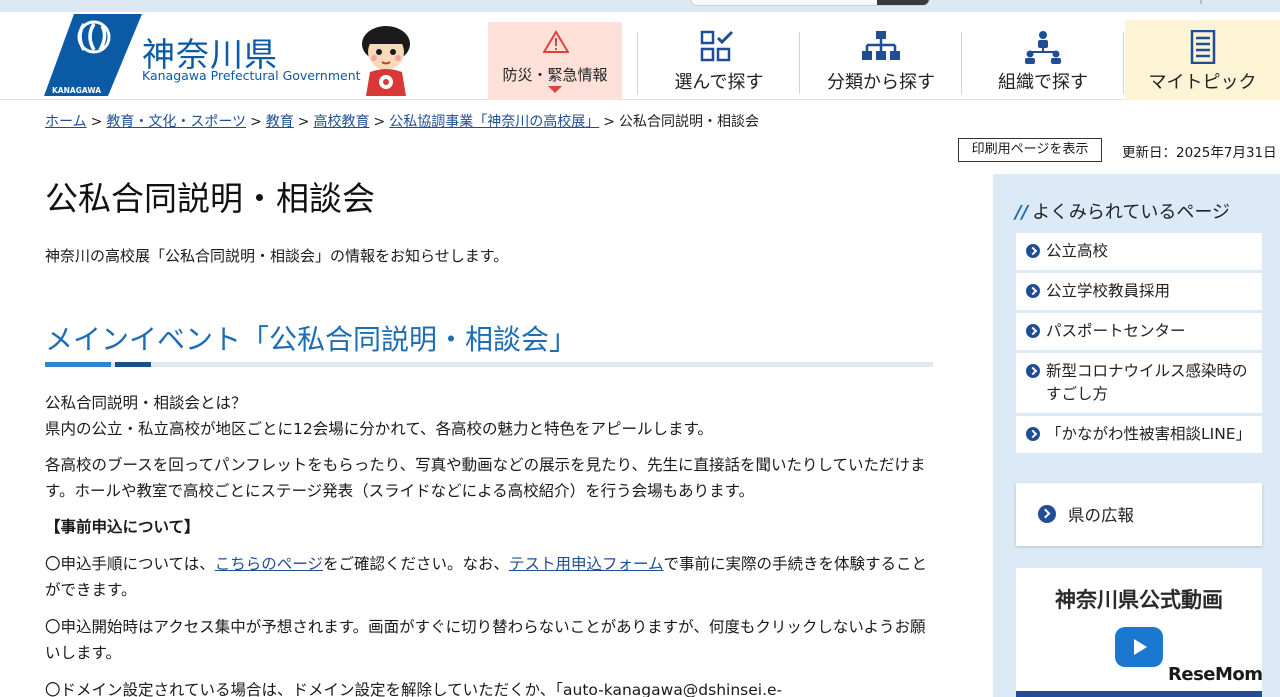 The height and width of the screenshot is (697, 1280). I want to click on nav-emergency-label: 防災・緊急情報, so click(555, 75).